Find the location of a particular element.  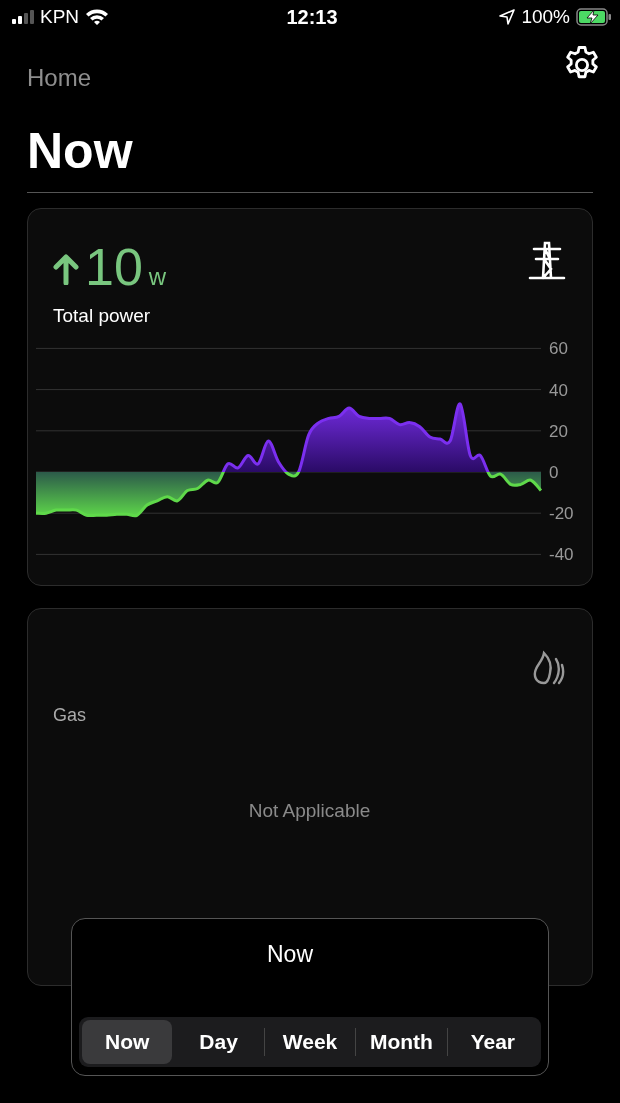

axis-tick-label: 0 is located at coordinates (554, 472).